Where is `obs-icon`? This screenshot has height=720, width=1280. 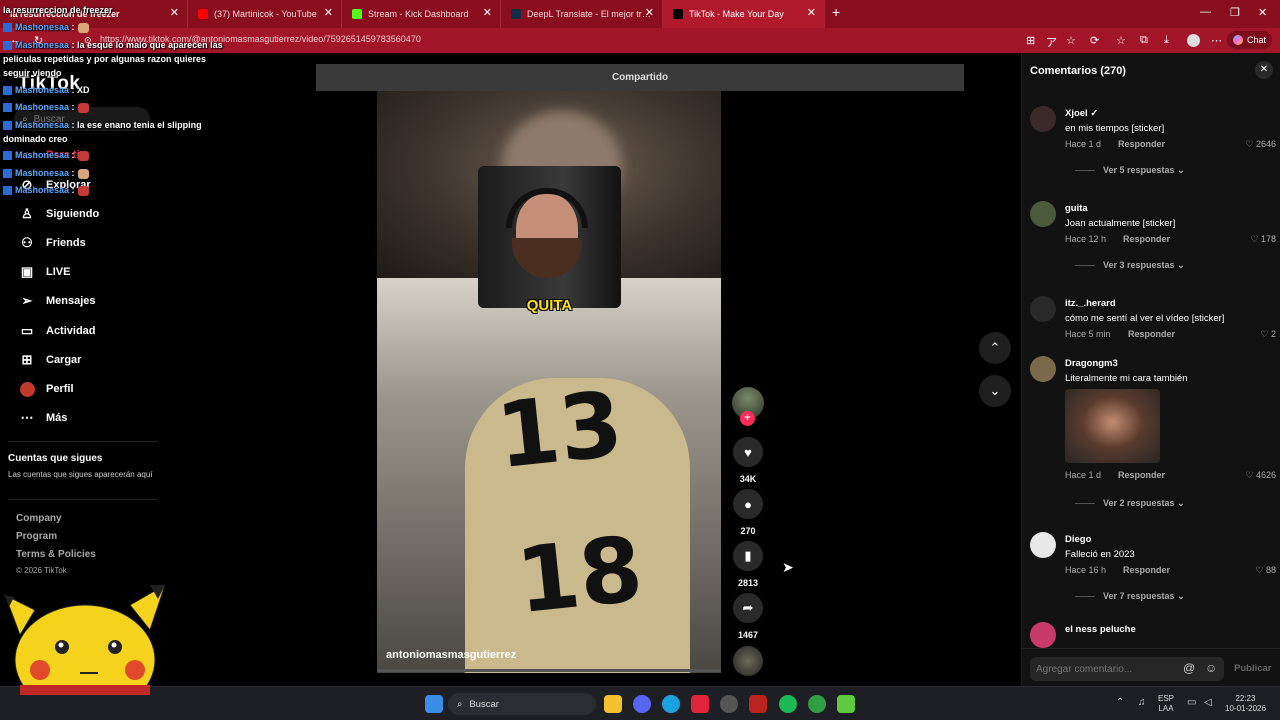
obs-icon is located at coordinates (729, 704).